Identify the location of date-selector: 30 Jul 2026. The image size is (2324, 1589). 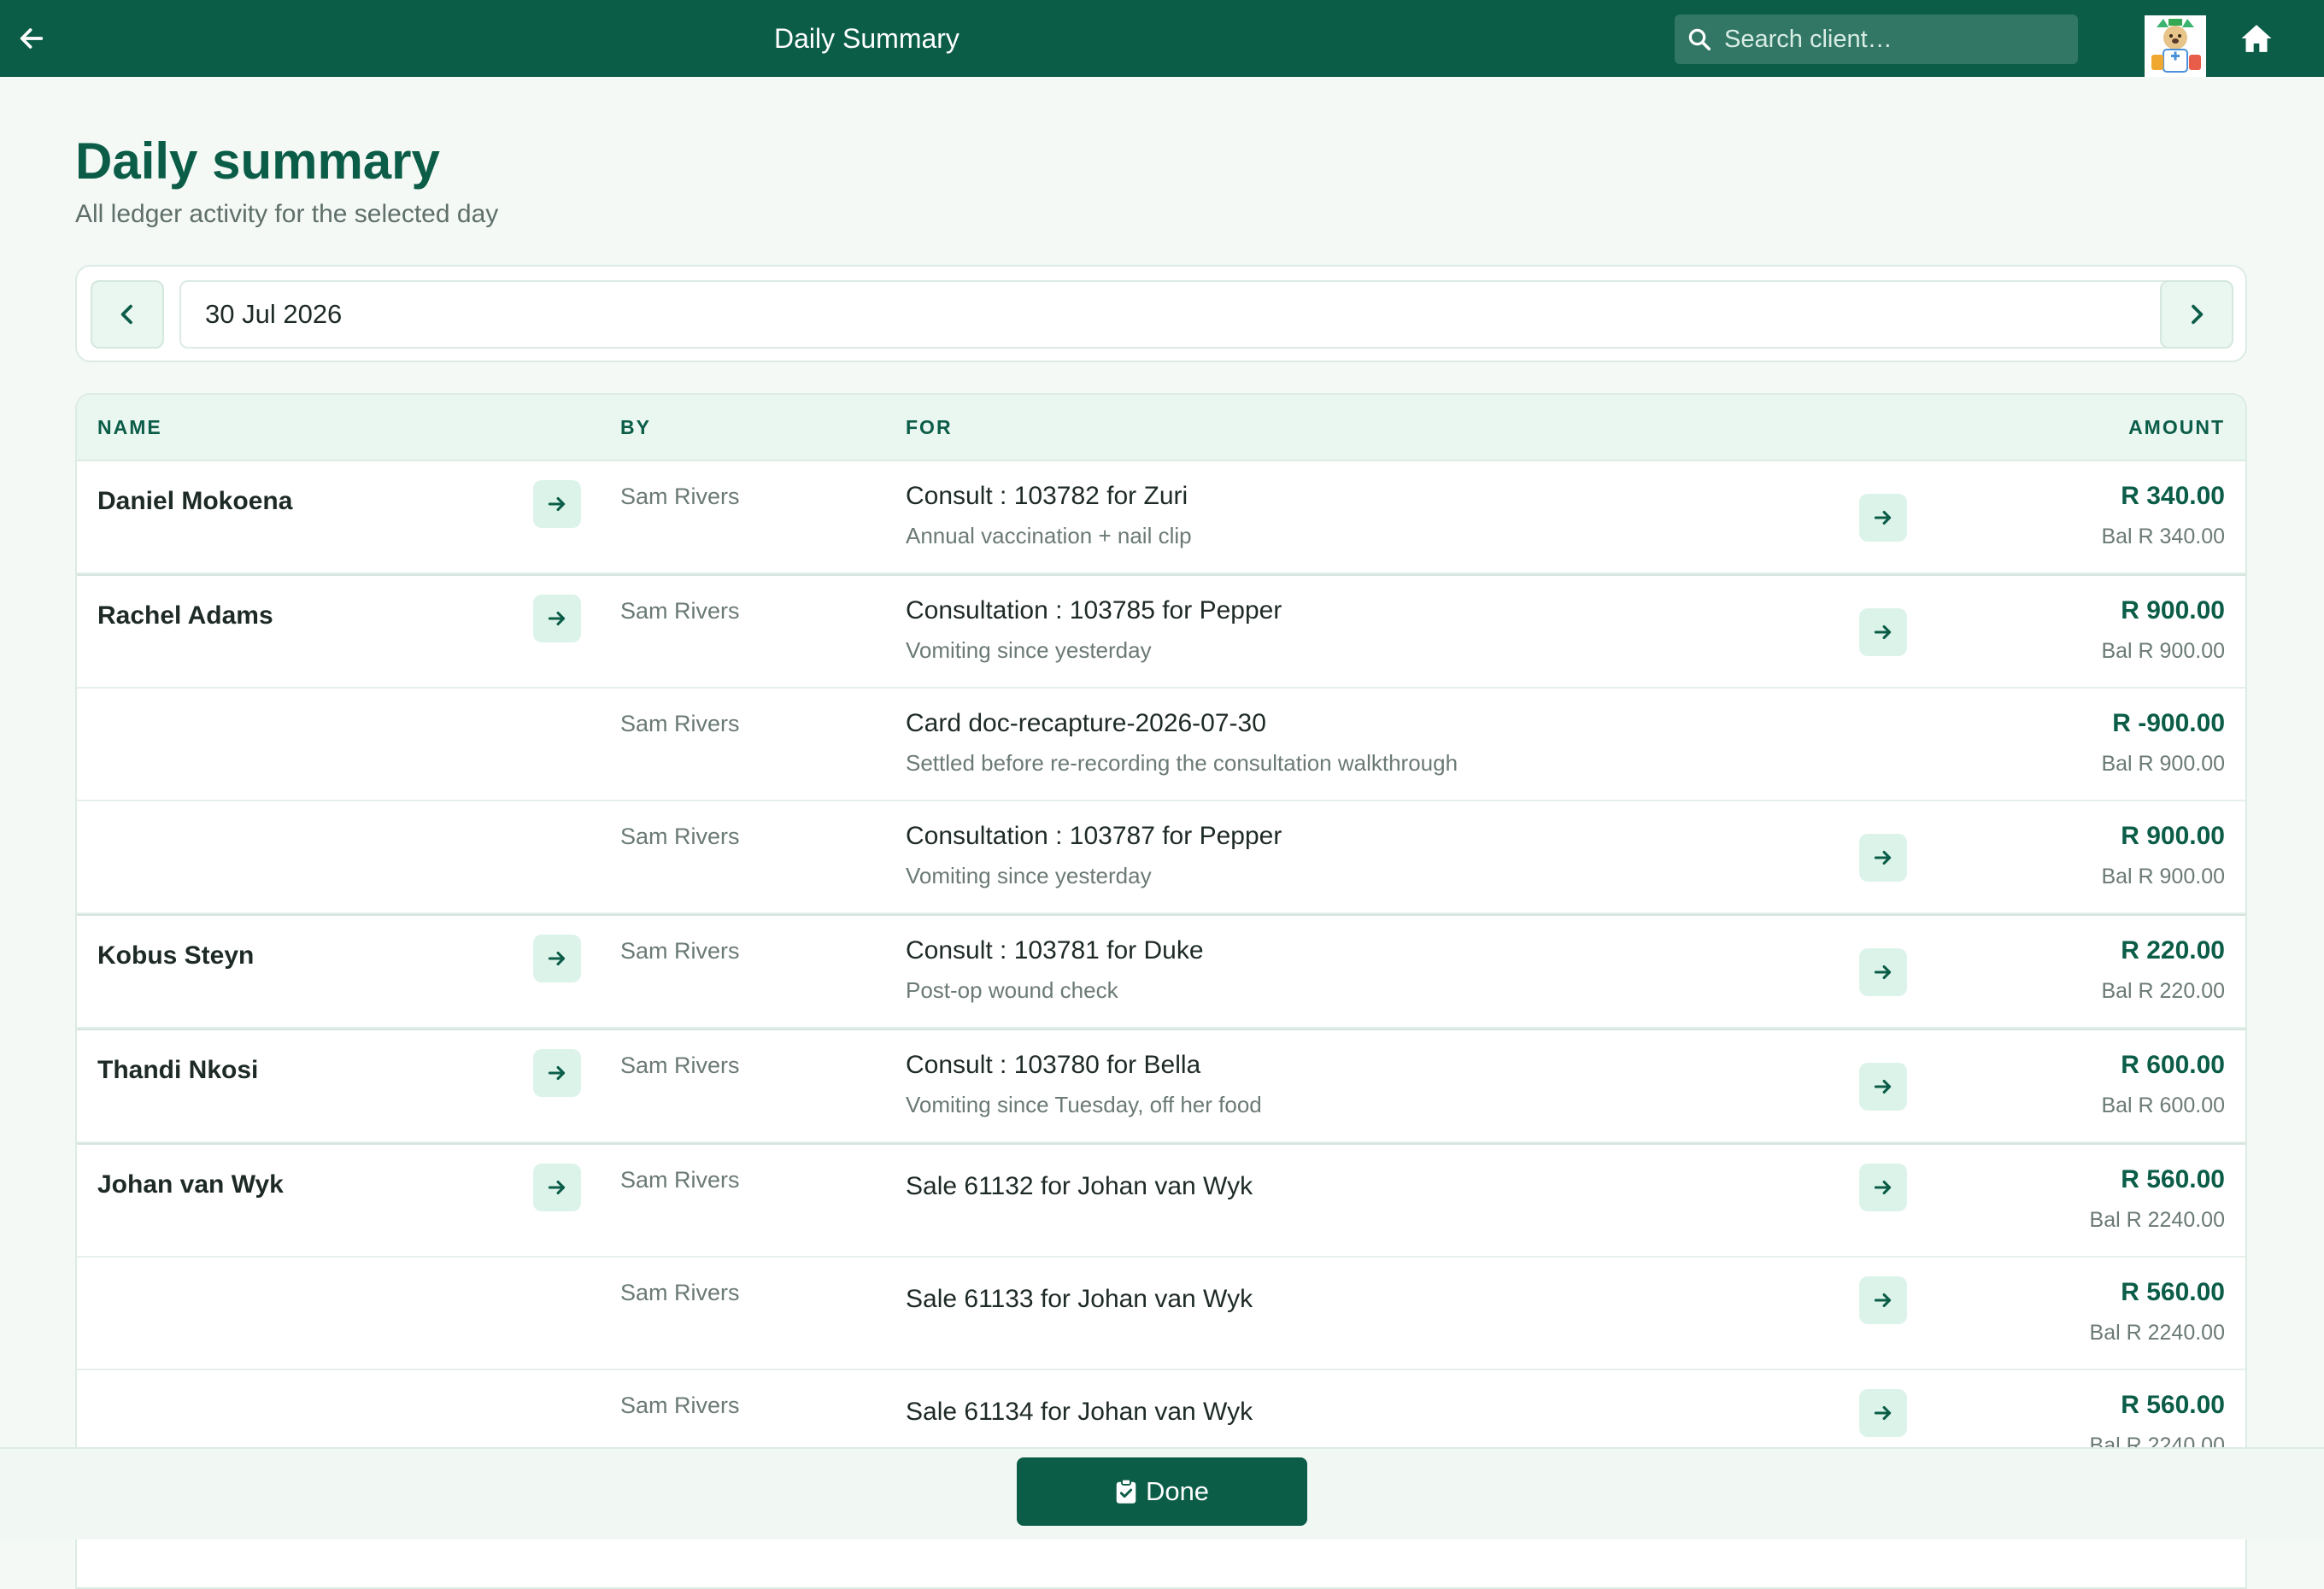
(1161, 313).